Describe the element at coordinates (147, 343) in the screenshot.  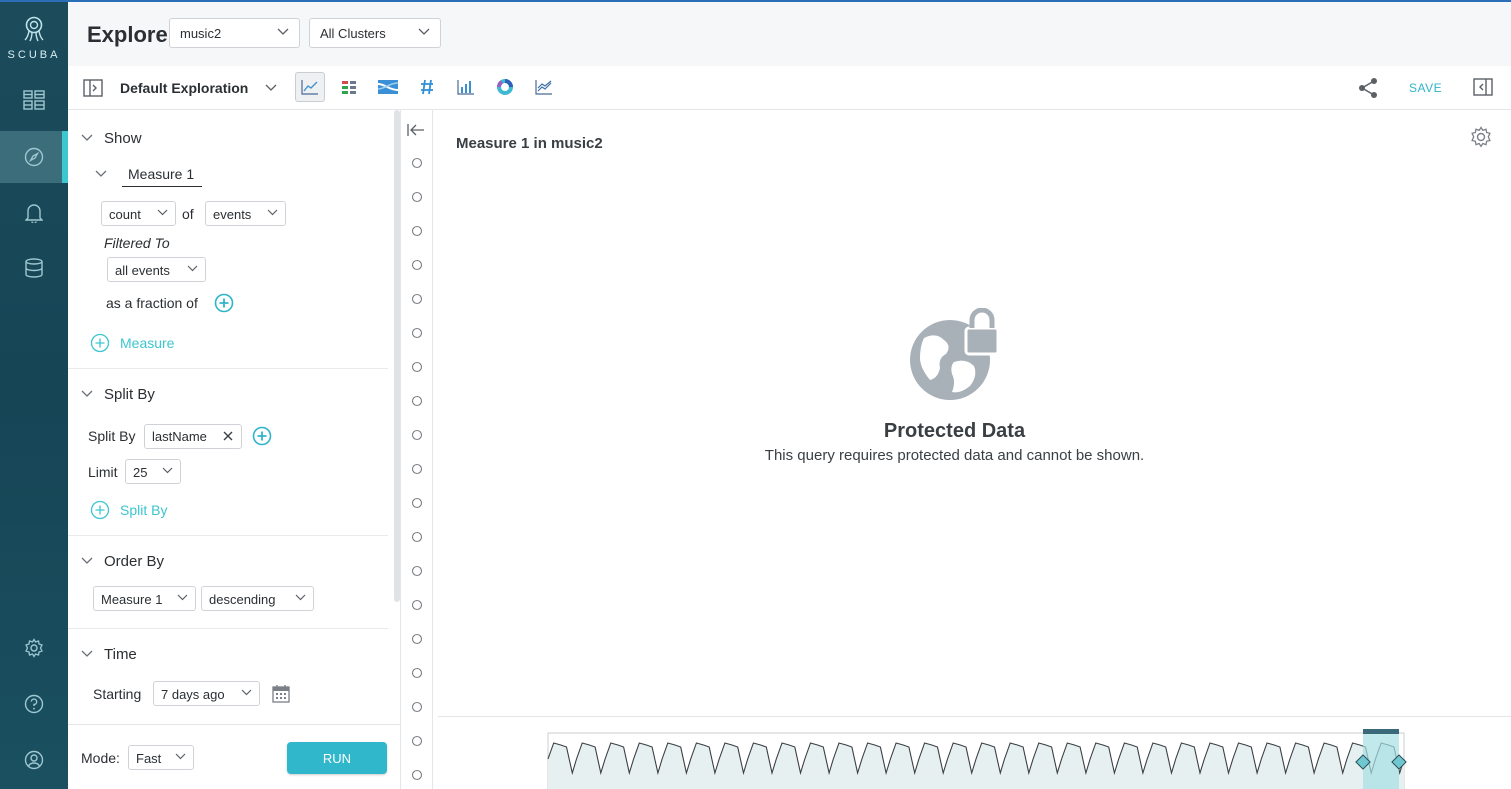
I see `add-measure-label: Measure` at that location.